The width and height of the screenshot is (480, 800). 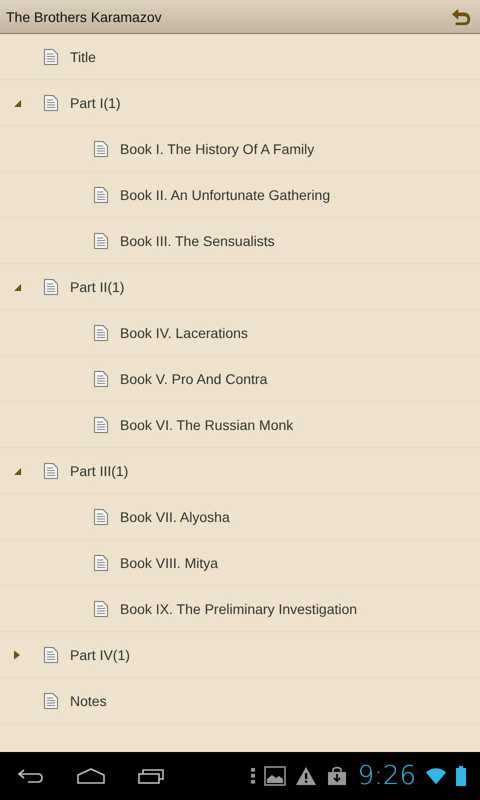 I want to click on book-title: The Brothers Karamazov, so click(x=84, y=16).